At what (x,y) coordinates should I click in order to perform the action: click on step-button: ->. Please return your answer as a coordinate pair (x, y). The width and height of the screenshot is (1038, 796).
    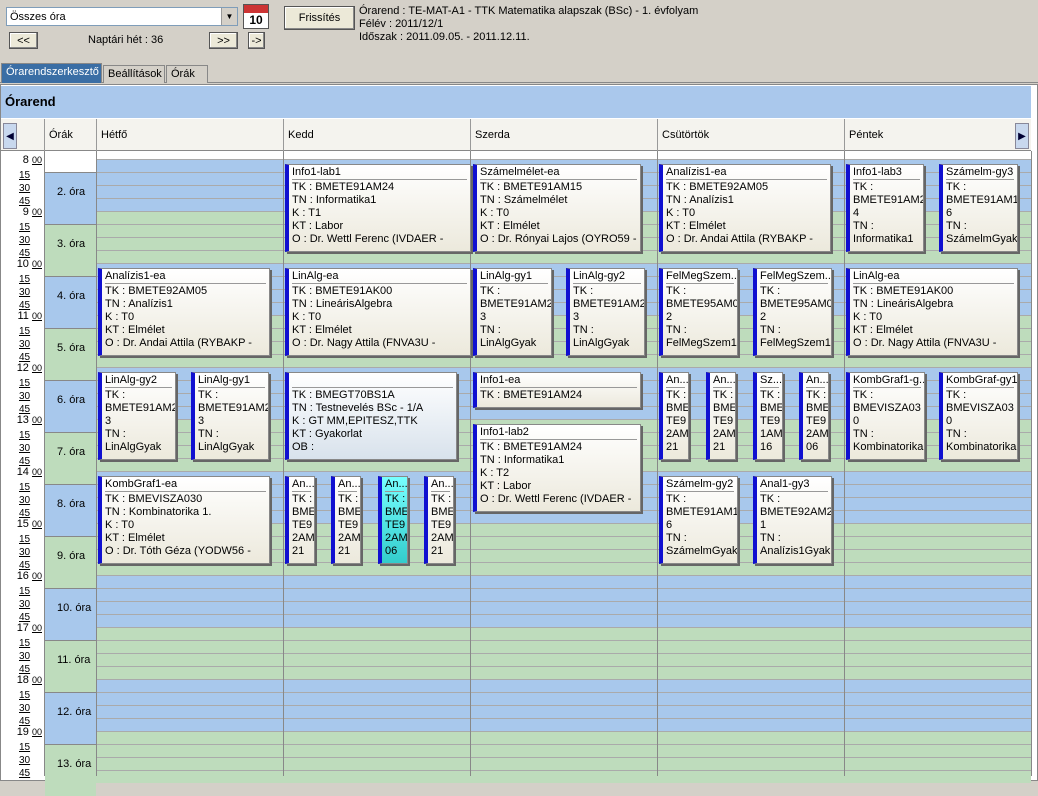
    Looking at the image, I should click on (256, 40).